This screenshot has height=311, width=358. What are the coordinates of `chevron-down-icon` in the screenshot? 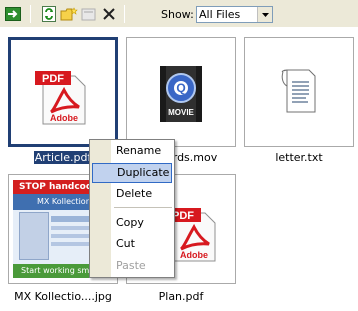 It's located at (265, 14).